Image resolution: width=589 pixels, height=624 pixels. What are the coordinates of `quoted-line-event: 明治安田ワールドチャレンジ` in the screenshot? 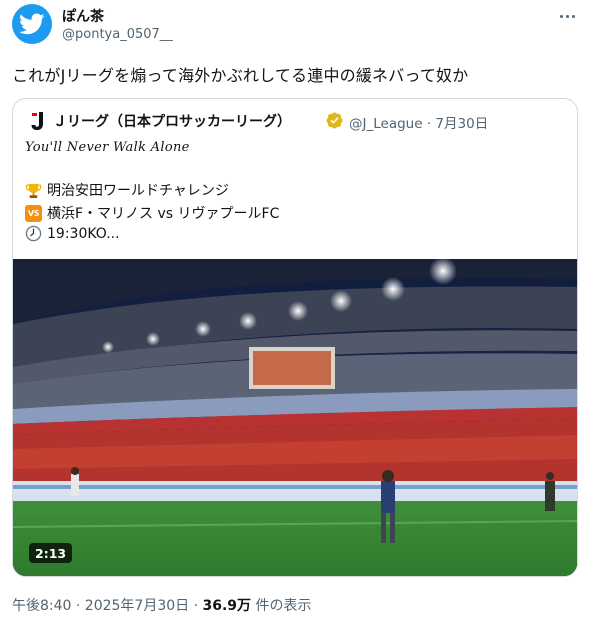 It's located at (127, 190).